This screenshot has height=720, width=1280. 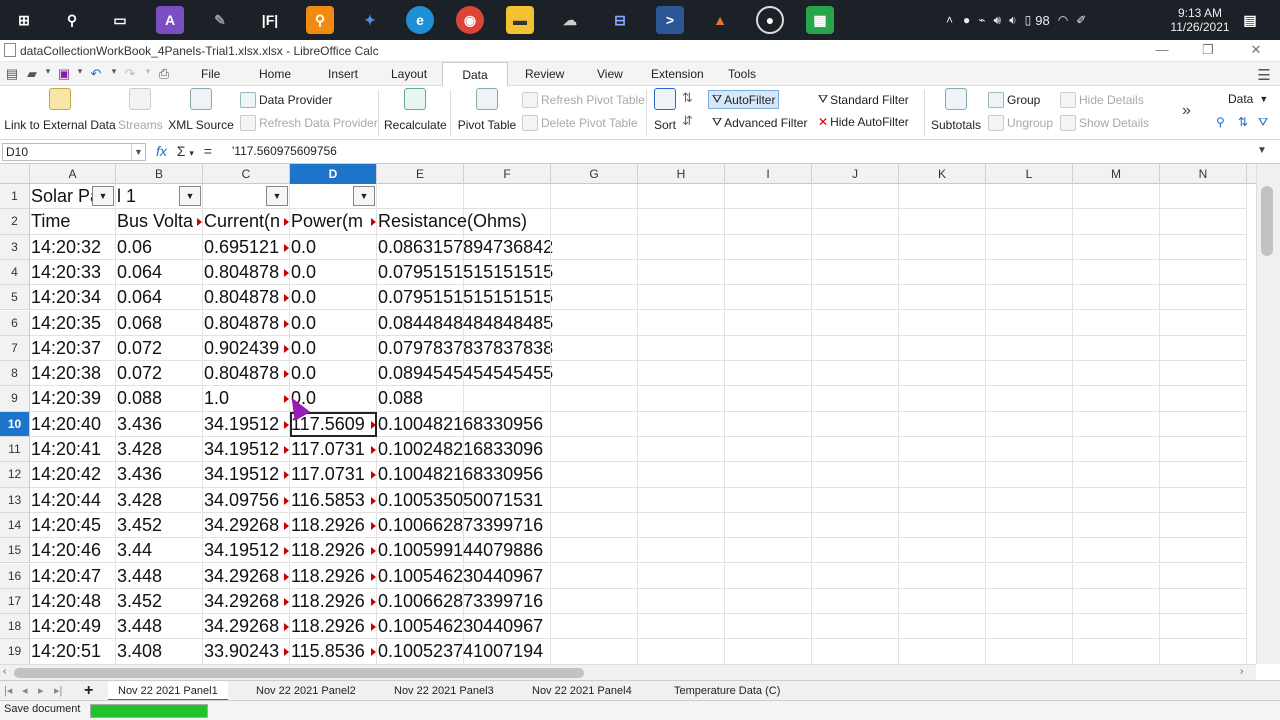 What do you see at coordinates (41, 691) in the screenshot?
I see `next-sheet-icon: ▸` at bounding box center [41, 691].